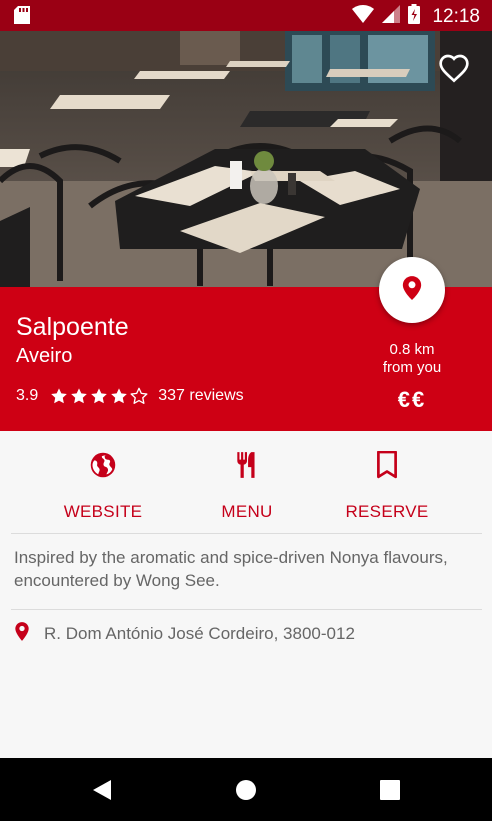 Image resolution: width=492 pixels, height=821 pixels. Describe the element at coordinates (412, 349) in the screenshot. I see `distance-value: 0.8 km` at that location.